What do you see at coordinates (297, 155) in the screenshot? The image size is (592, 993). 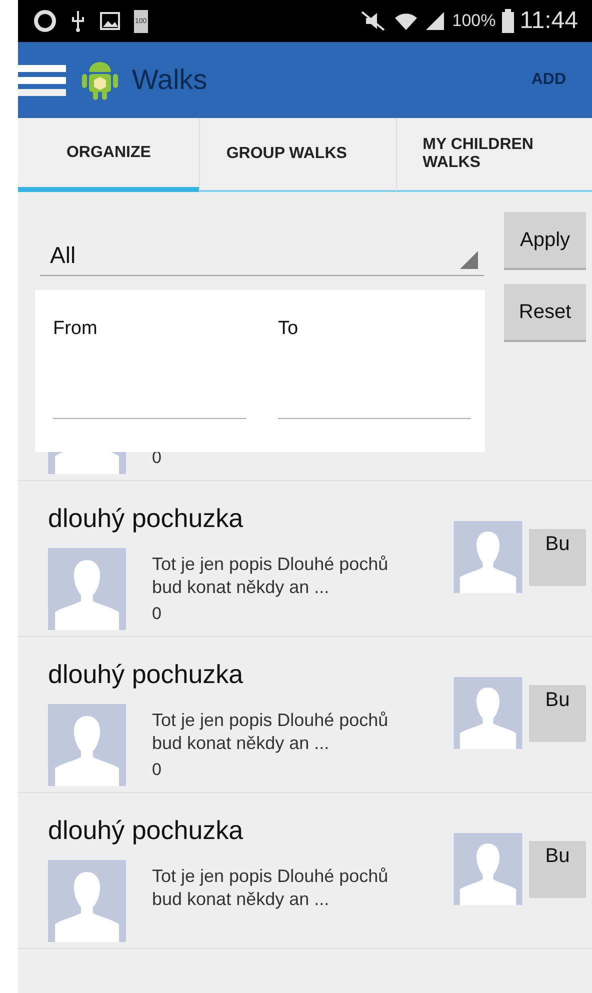 I see `tab: GROUP WALKS` at bounding box center [297, 155].